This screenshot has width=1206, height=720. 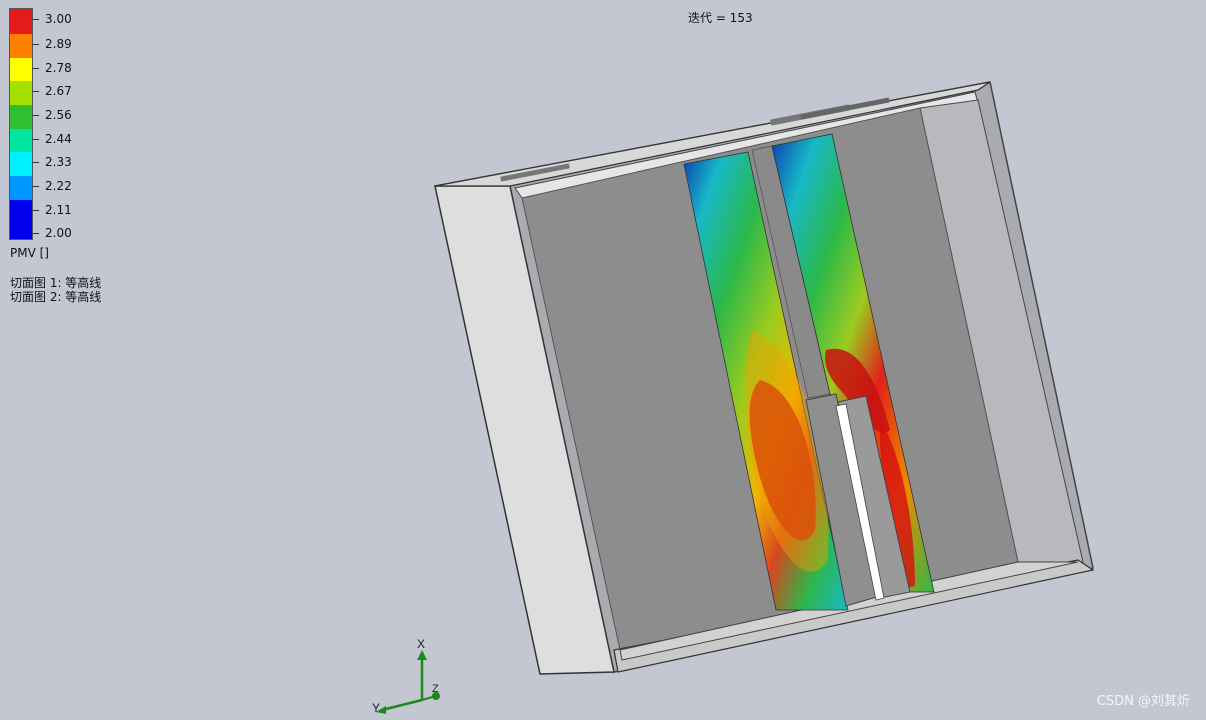 I want to click on watermark-text: CSDN @刘其炘, so click(x=1143, y=701).